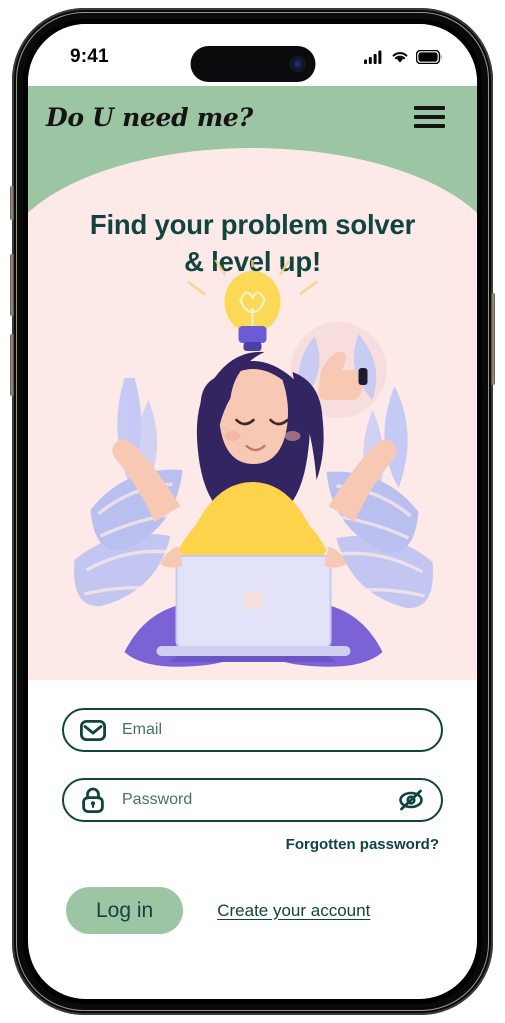 This screenshot has height=1023, width=505. What do you see at coordinates (93, 800) in the screenshot?
I see `lock-icon` at bounding box center [93, 800].